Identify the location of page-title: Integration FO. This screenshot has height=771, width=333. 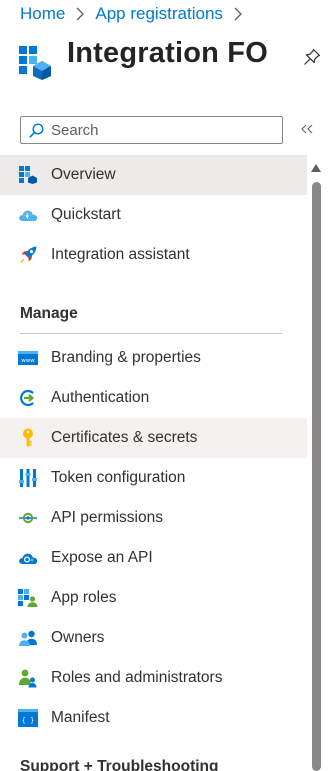
(167, 53).